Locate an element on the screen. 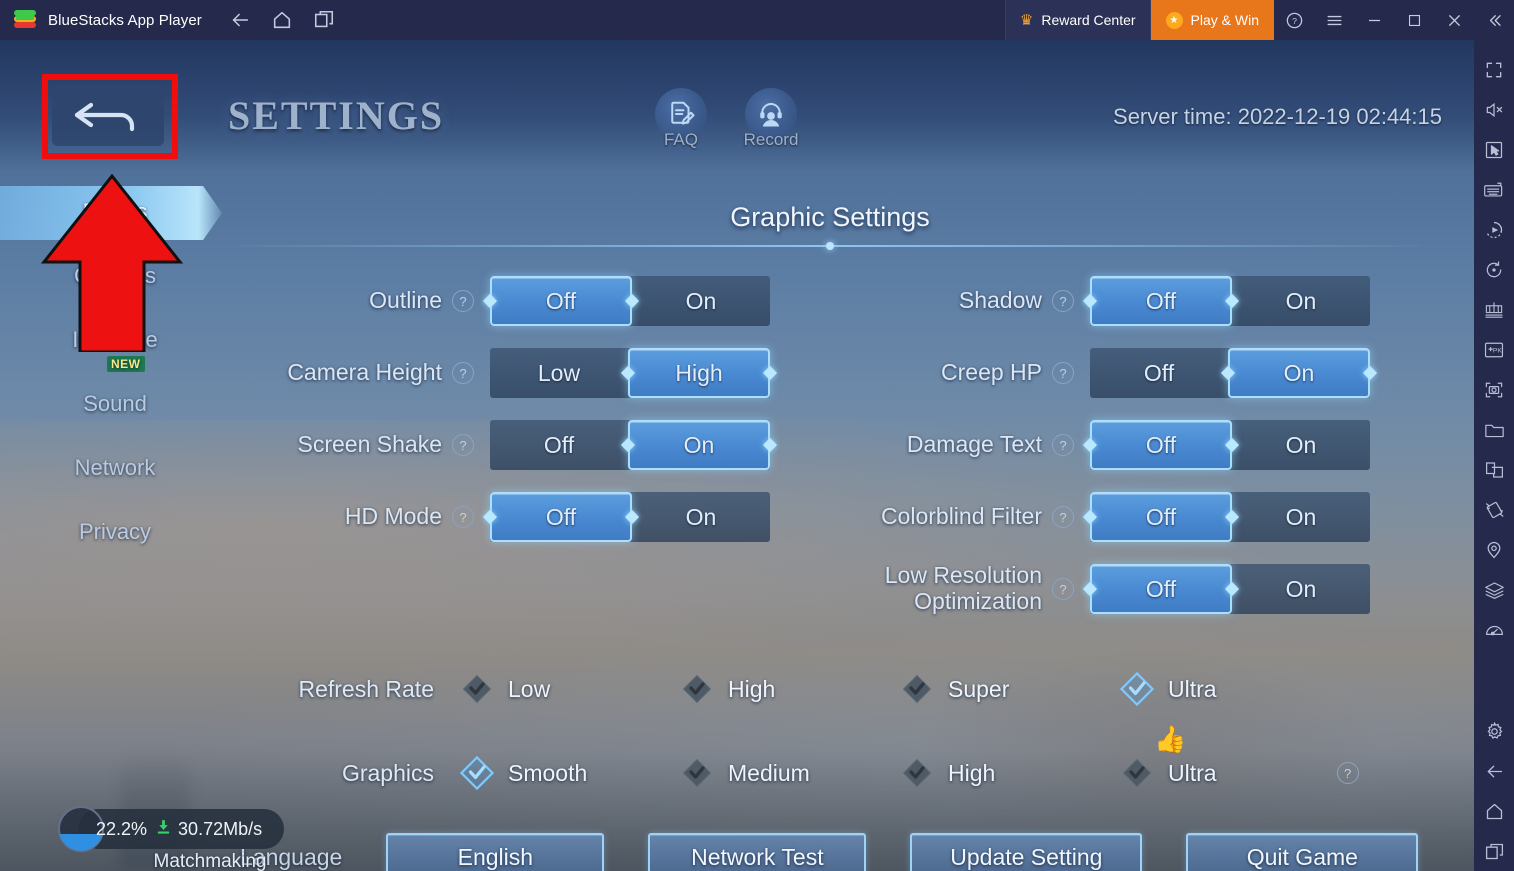  graphics-option-medium: Medium is located at coordinates (790, 773).